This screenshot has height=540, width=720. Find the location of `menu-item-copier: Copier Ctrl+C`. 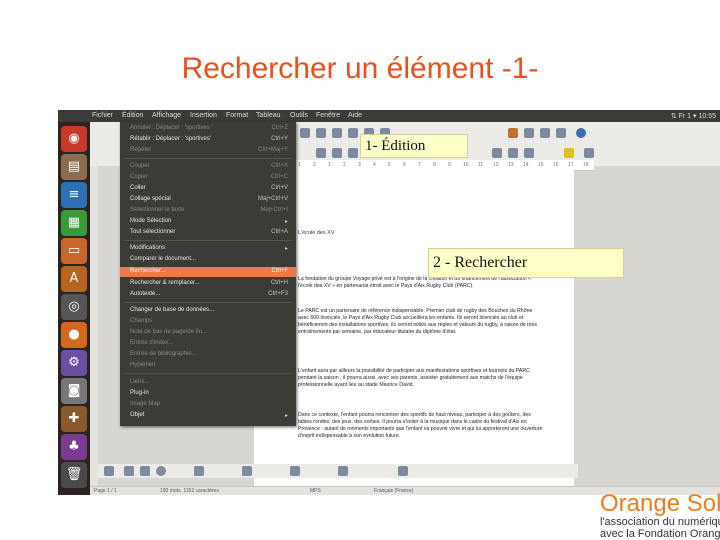

menu-item-copier: Copier Ctrl+C is located at coordinates (208, 178).